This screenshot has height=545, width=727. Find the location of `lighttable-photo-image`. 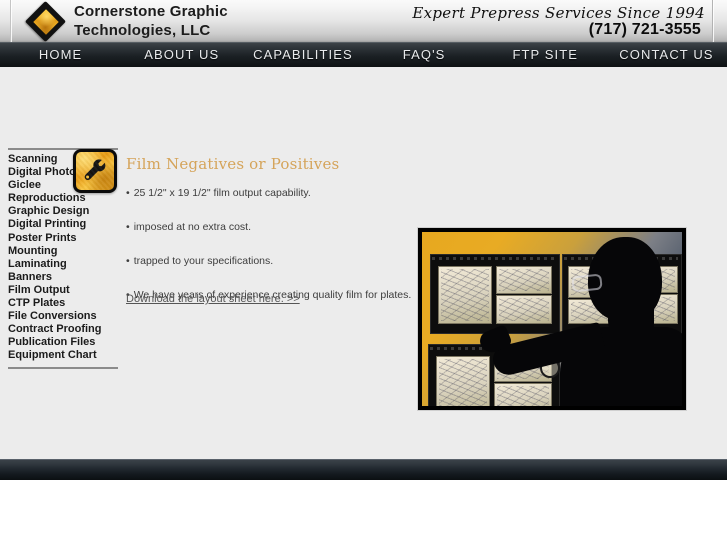

lighttable-photo-image is located at coordinates (552, 319).